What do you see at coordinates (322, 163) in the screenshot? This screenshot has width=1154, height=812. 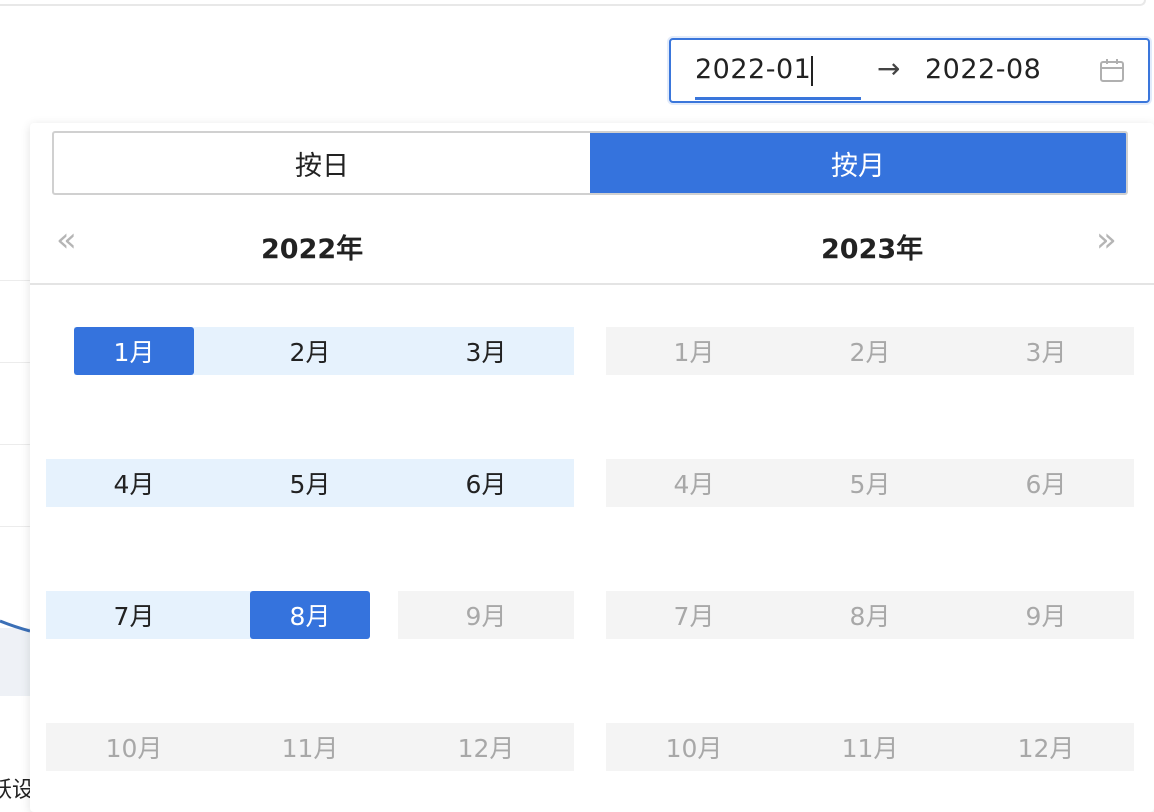 I see `toggle-by-day-button: 按日` at bounding box center [322, 163].